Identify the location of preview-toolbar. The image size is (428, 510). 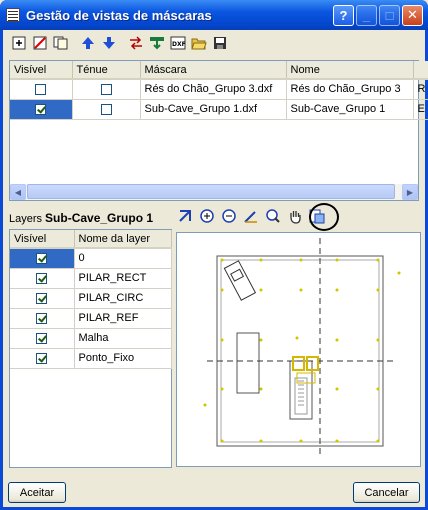
(252, 215).